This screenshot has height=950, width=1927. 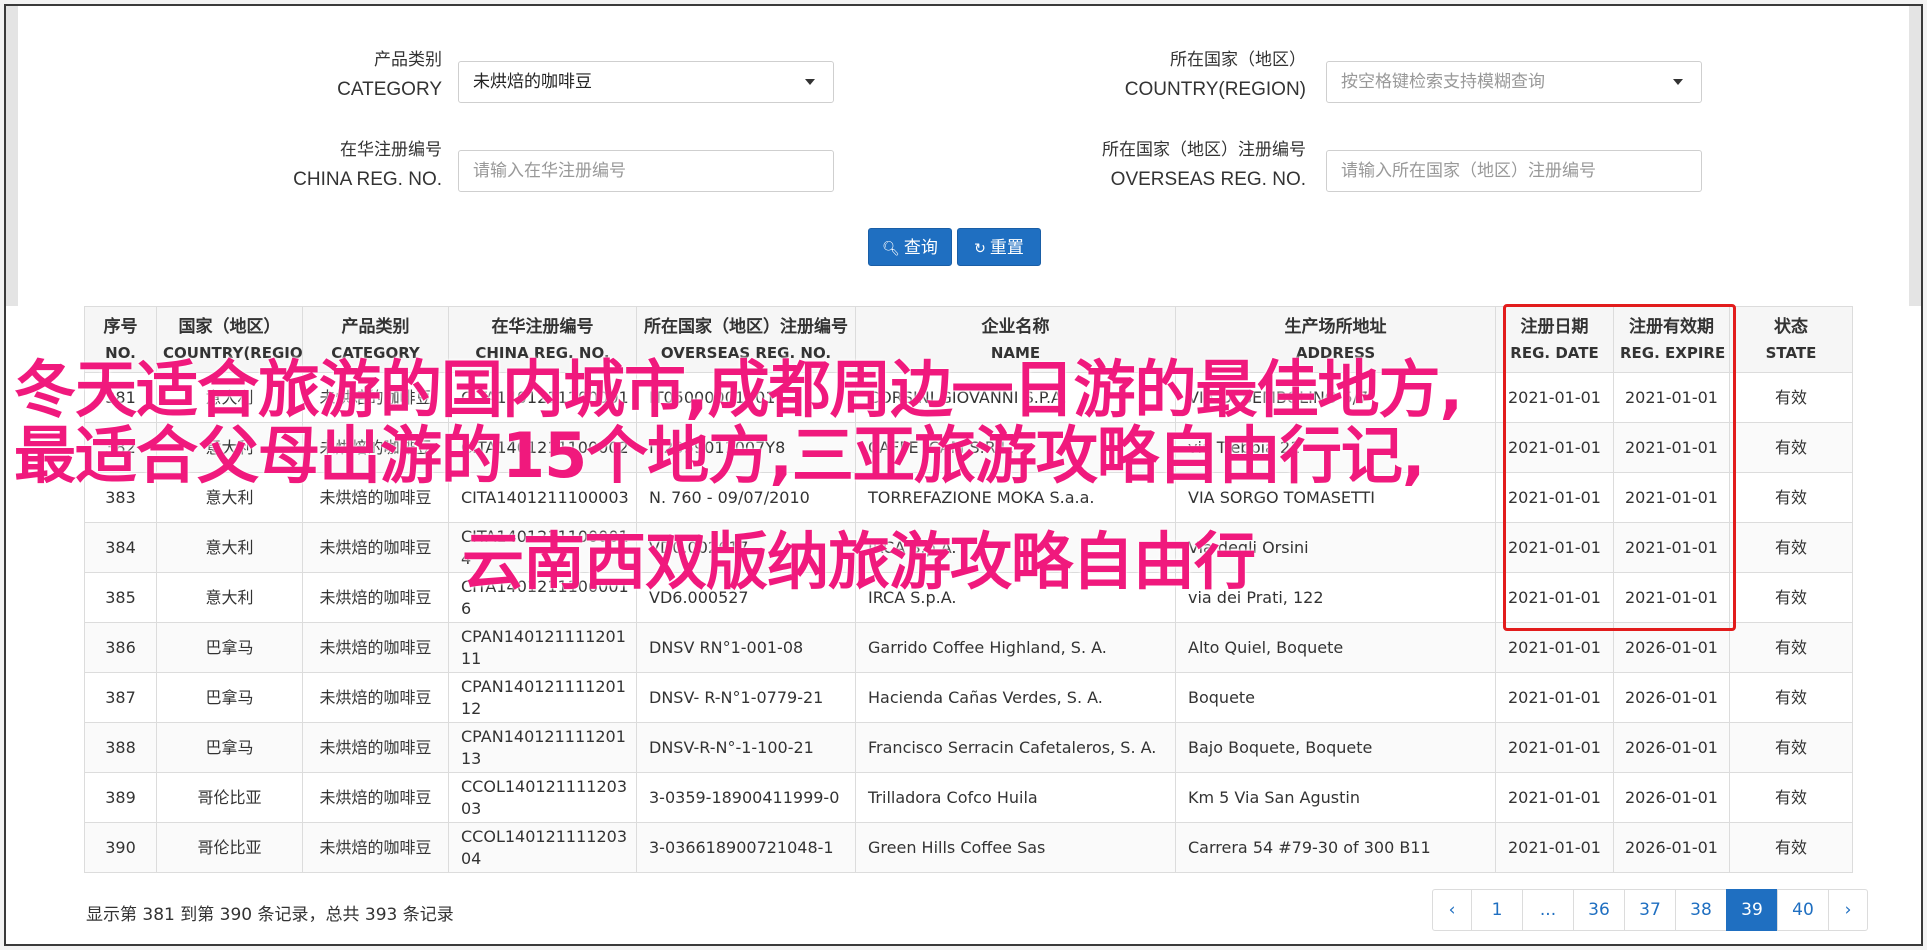 I want to click on cell-overseas-reg: N. 760 - 09/07/2010, so click(x=746, y=497).